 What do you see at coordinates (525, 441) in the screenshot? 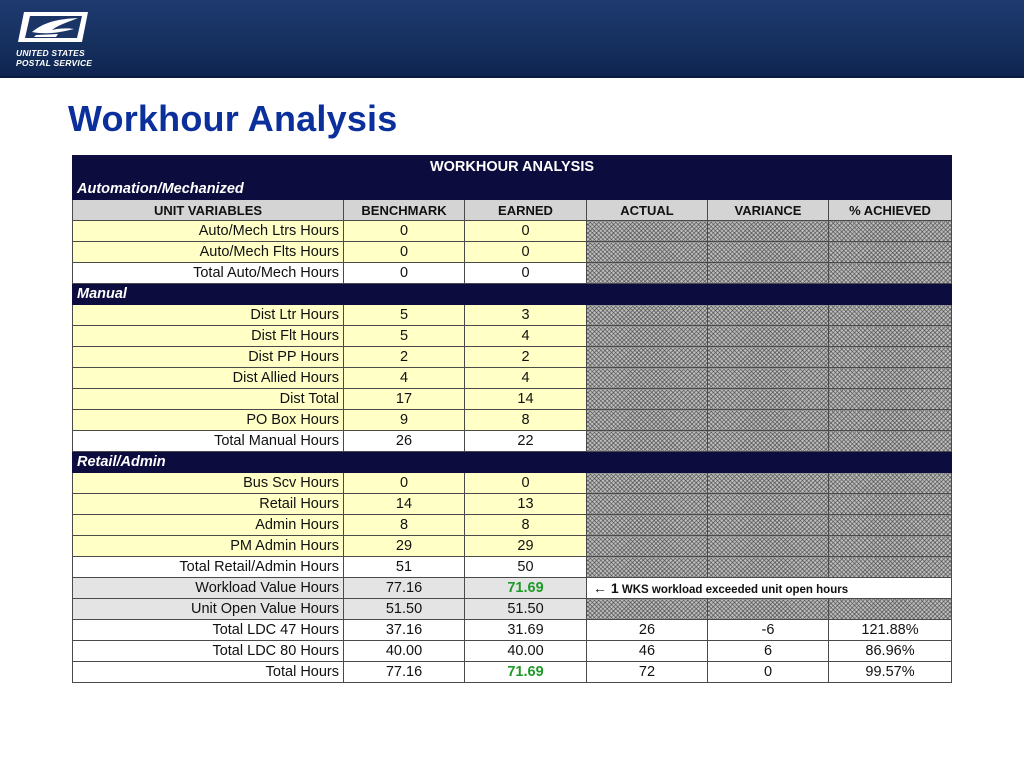
I see `earned-cell: 22` at bounding box center [525, 441].